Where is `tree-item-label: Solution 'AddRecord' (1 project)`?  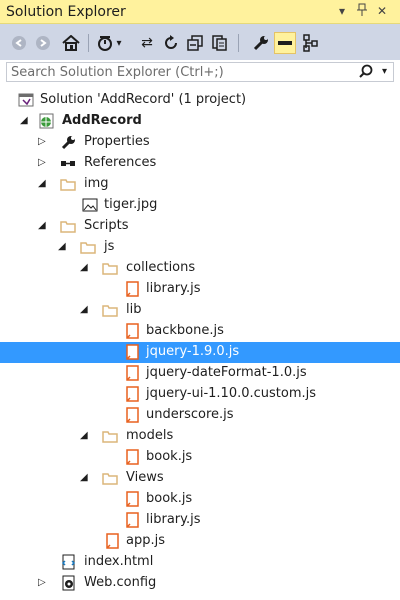
tree-item-label: Solution 'AddRecord' (1 project) is located at coordinates (143, 99).